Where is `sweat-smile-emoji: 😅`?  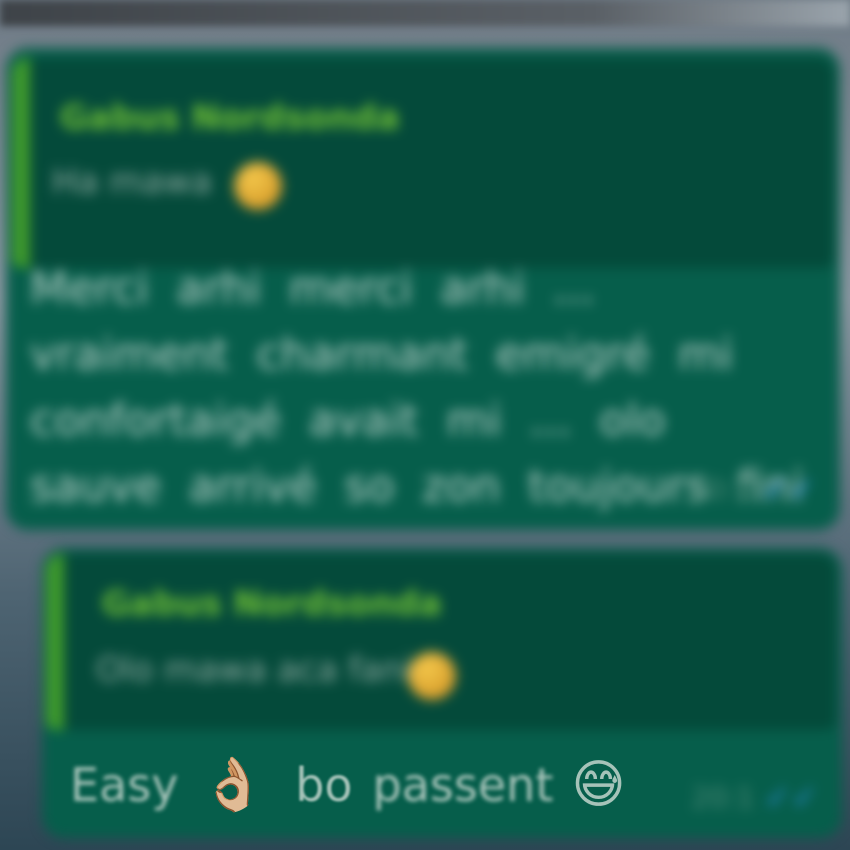 sweat-smile-emoji: 😅 is located at coordinates (598, 785).